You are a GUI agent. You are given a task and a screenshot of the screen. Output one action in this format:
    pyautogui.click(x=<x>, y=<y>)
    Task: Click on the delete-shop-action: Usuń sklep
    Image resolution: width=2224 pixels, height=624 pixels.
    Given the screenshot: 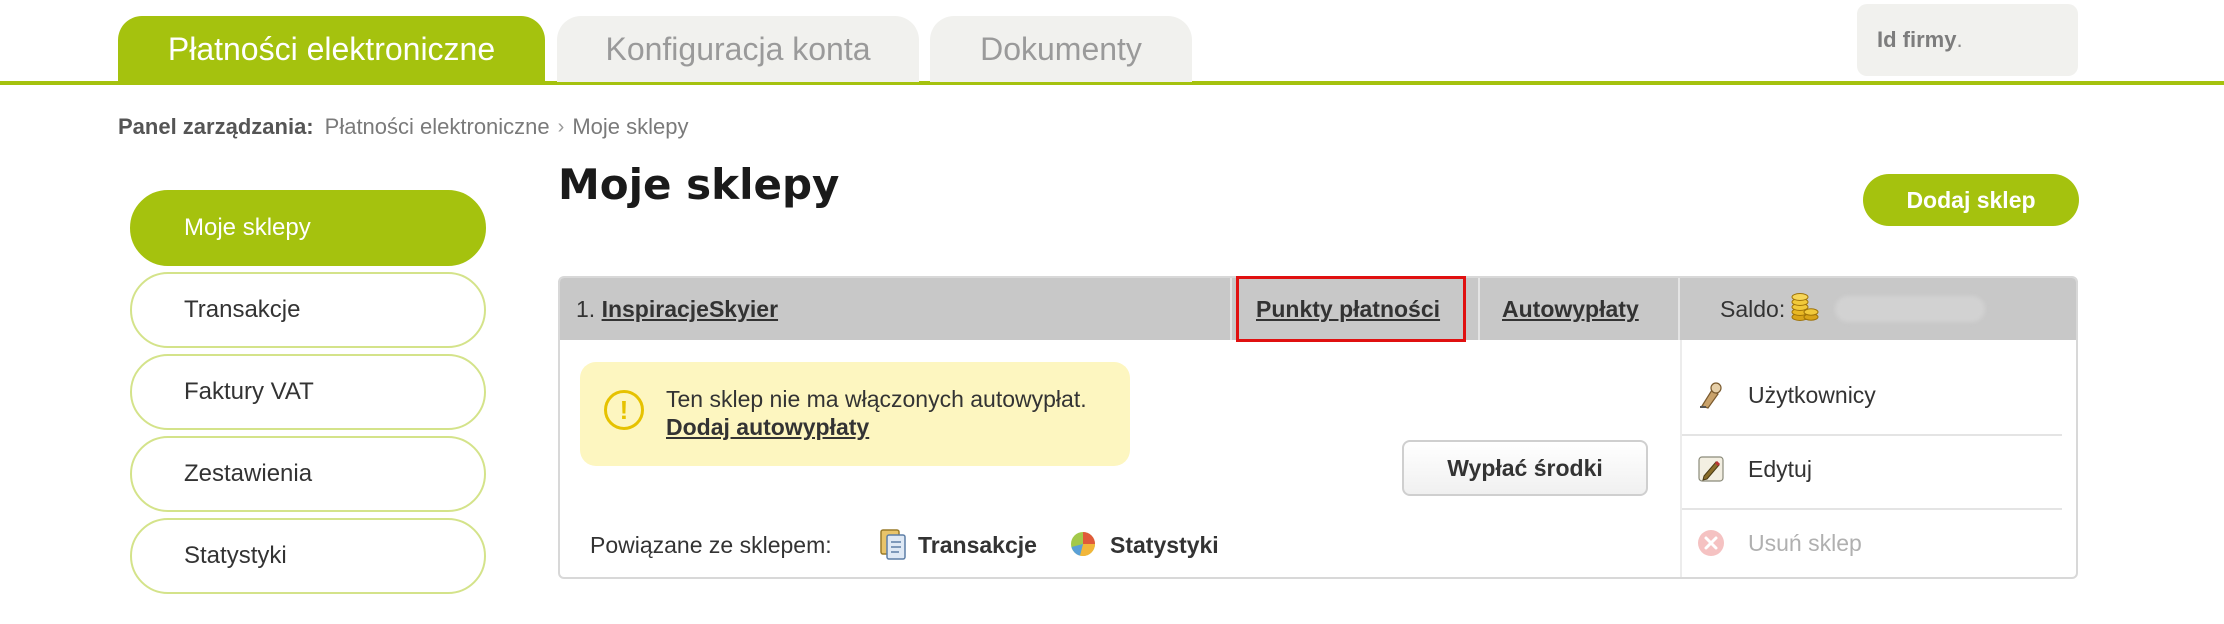 What is the action you would take?
    pyautogui.click(x=1872, y=543)
    